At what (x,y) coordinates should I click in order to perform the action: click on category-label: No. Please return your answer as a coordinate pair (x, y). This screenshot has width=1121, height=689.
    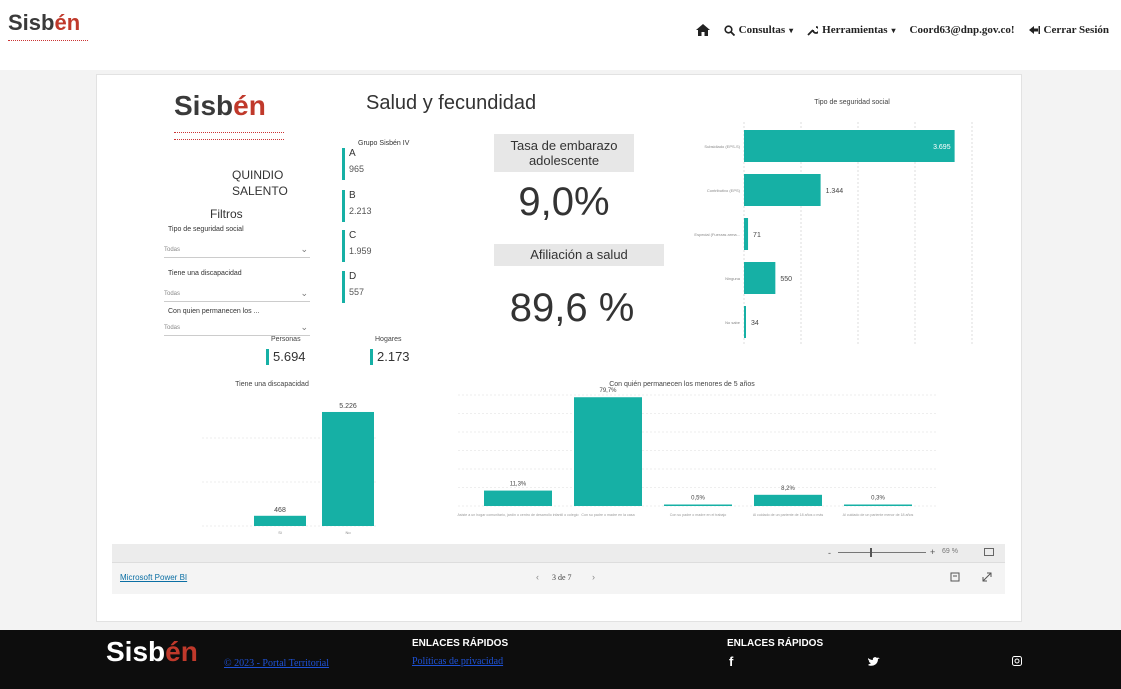
    Looking at the image, I should click on (348, 532).